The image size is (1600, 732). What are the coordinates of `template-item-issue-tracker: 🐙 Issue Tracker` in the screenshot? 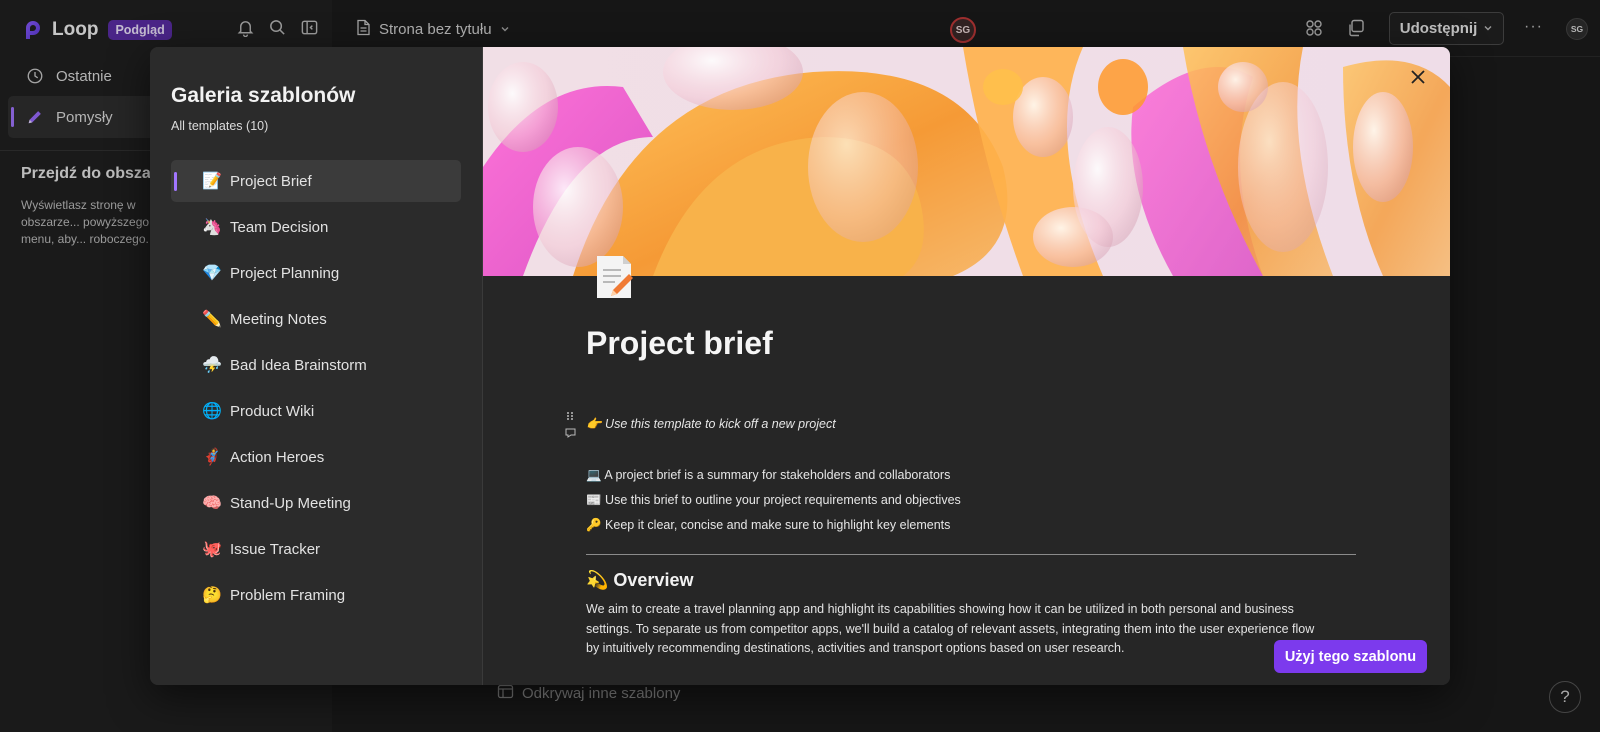 It's located at (316, 549).